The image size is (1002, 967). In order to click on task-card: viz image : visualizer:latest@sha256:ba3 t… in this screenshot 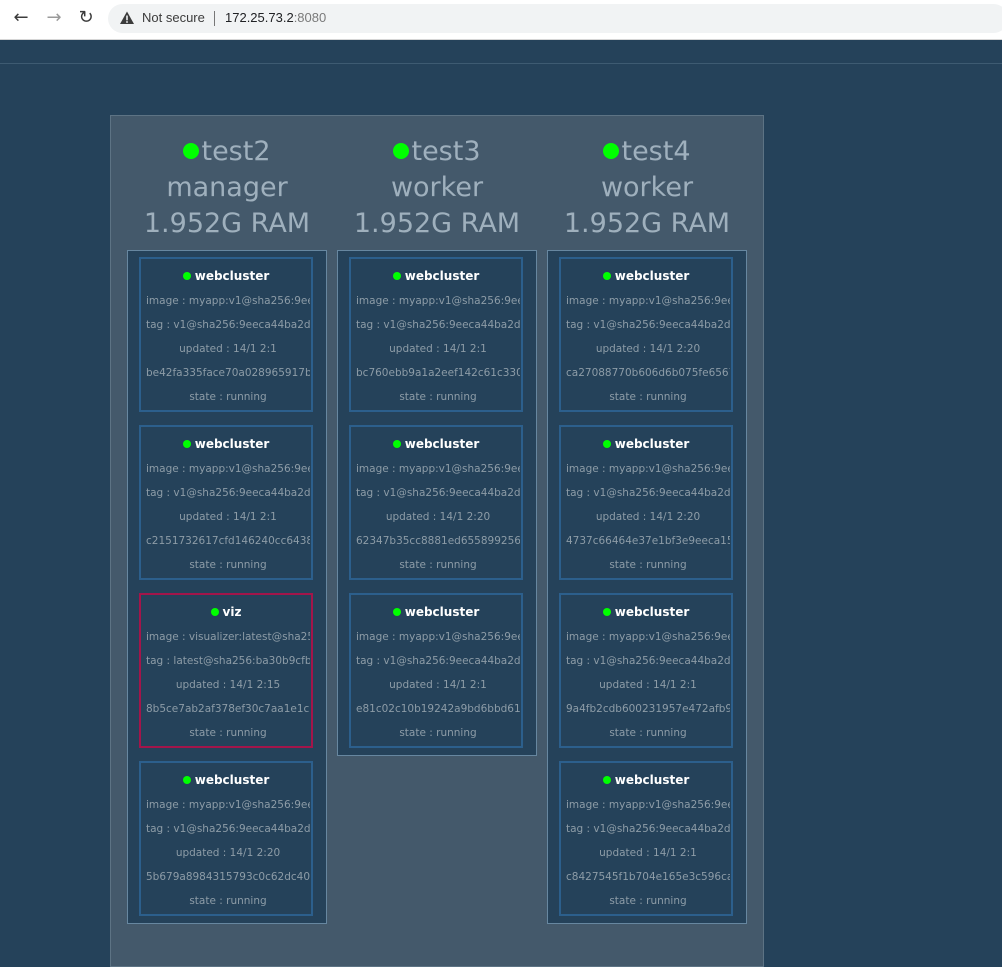, I will do `click(226, 670)`.